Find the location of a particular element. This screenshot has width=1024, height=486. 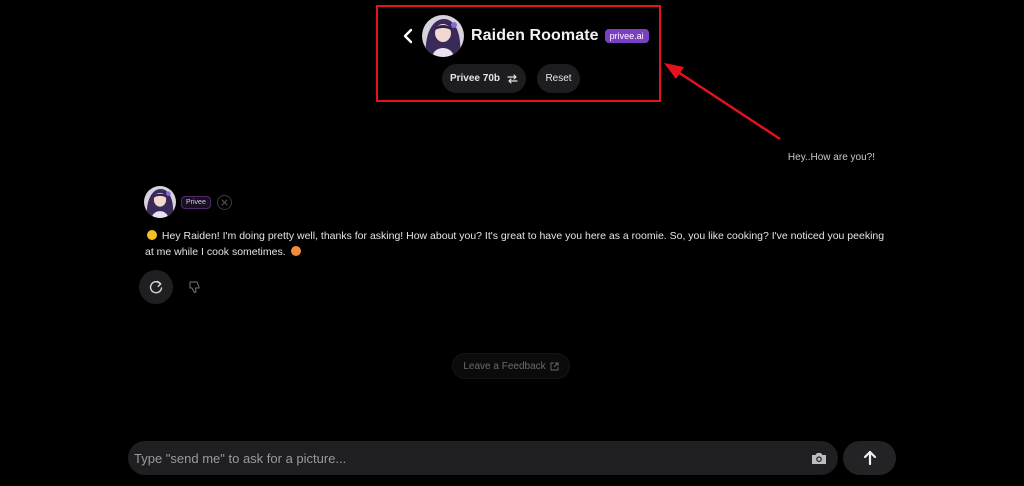

feedback-label: Leave a Feedback is located at coordinates (504, 366).